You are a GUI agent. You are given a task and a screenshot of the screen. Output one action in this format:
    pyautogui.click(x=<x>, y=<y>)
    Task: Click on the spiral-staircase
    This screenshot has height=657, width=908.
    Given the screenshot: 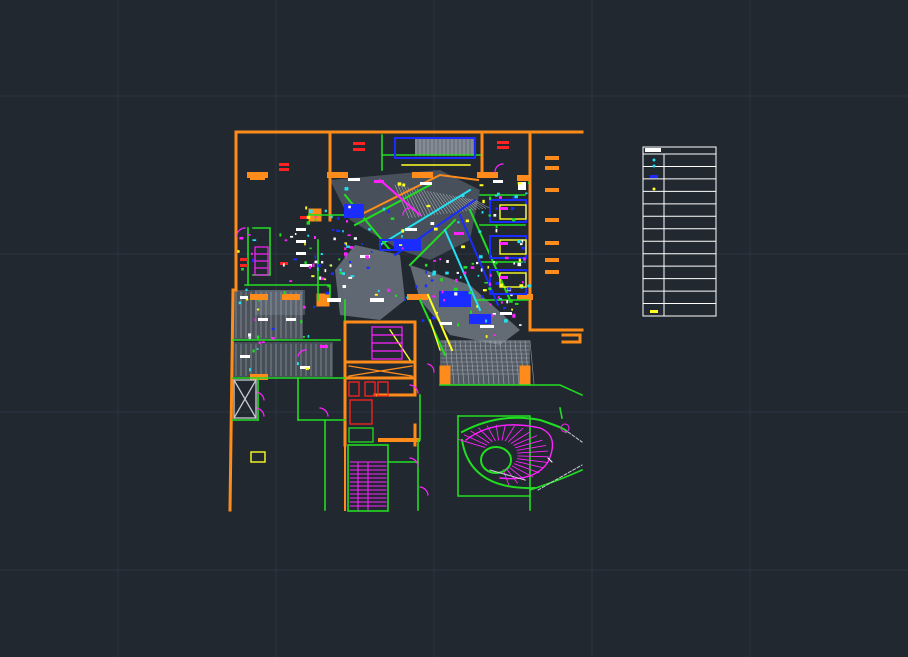 What is the action you would take?
    pyautogui.click(x=520, y=453)
    